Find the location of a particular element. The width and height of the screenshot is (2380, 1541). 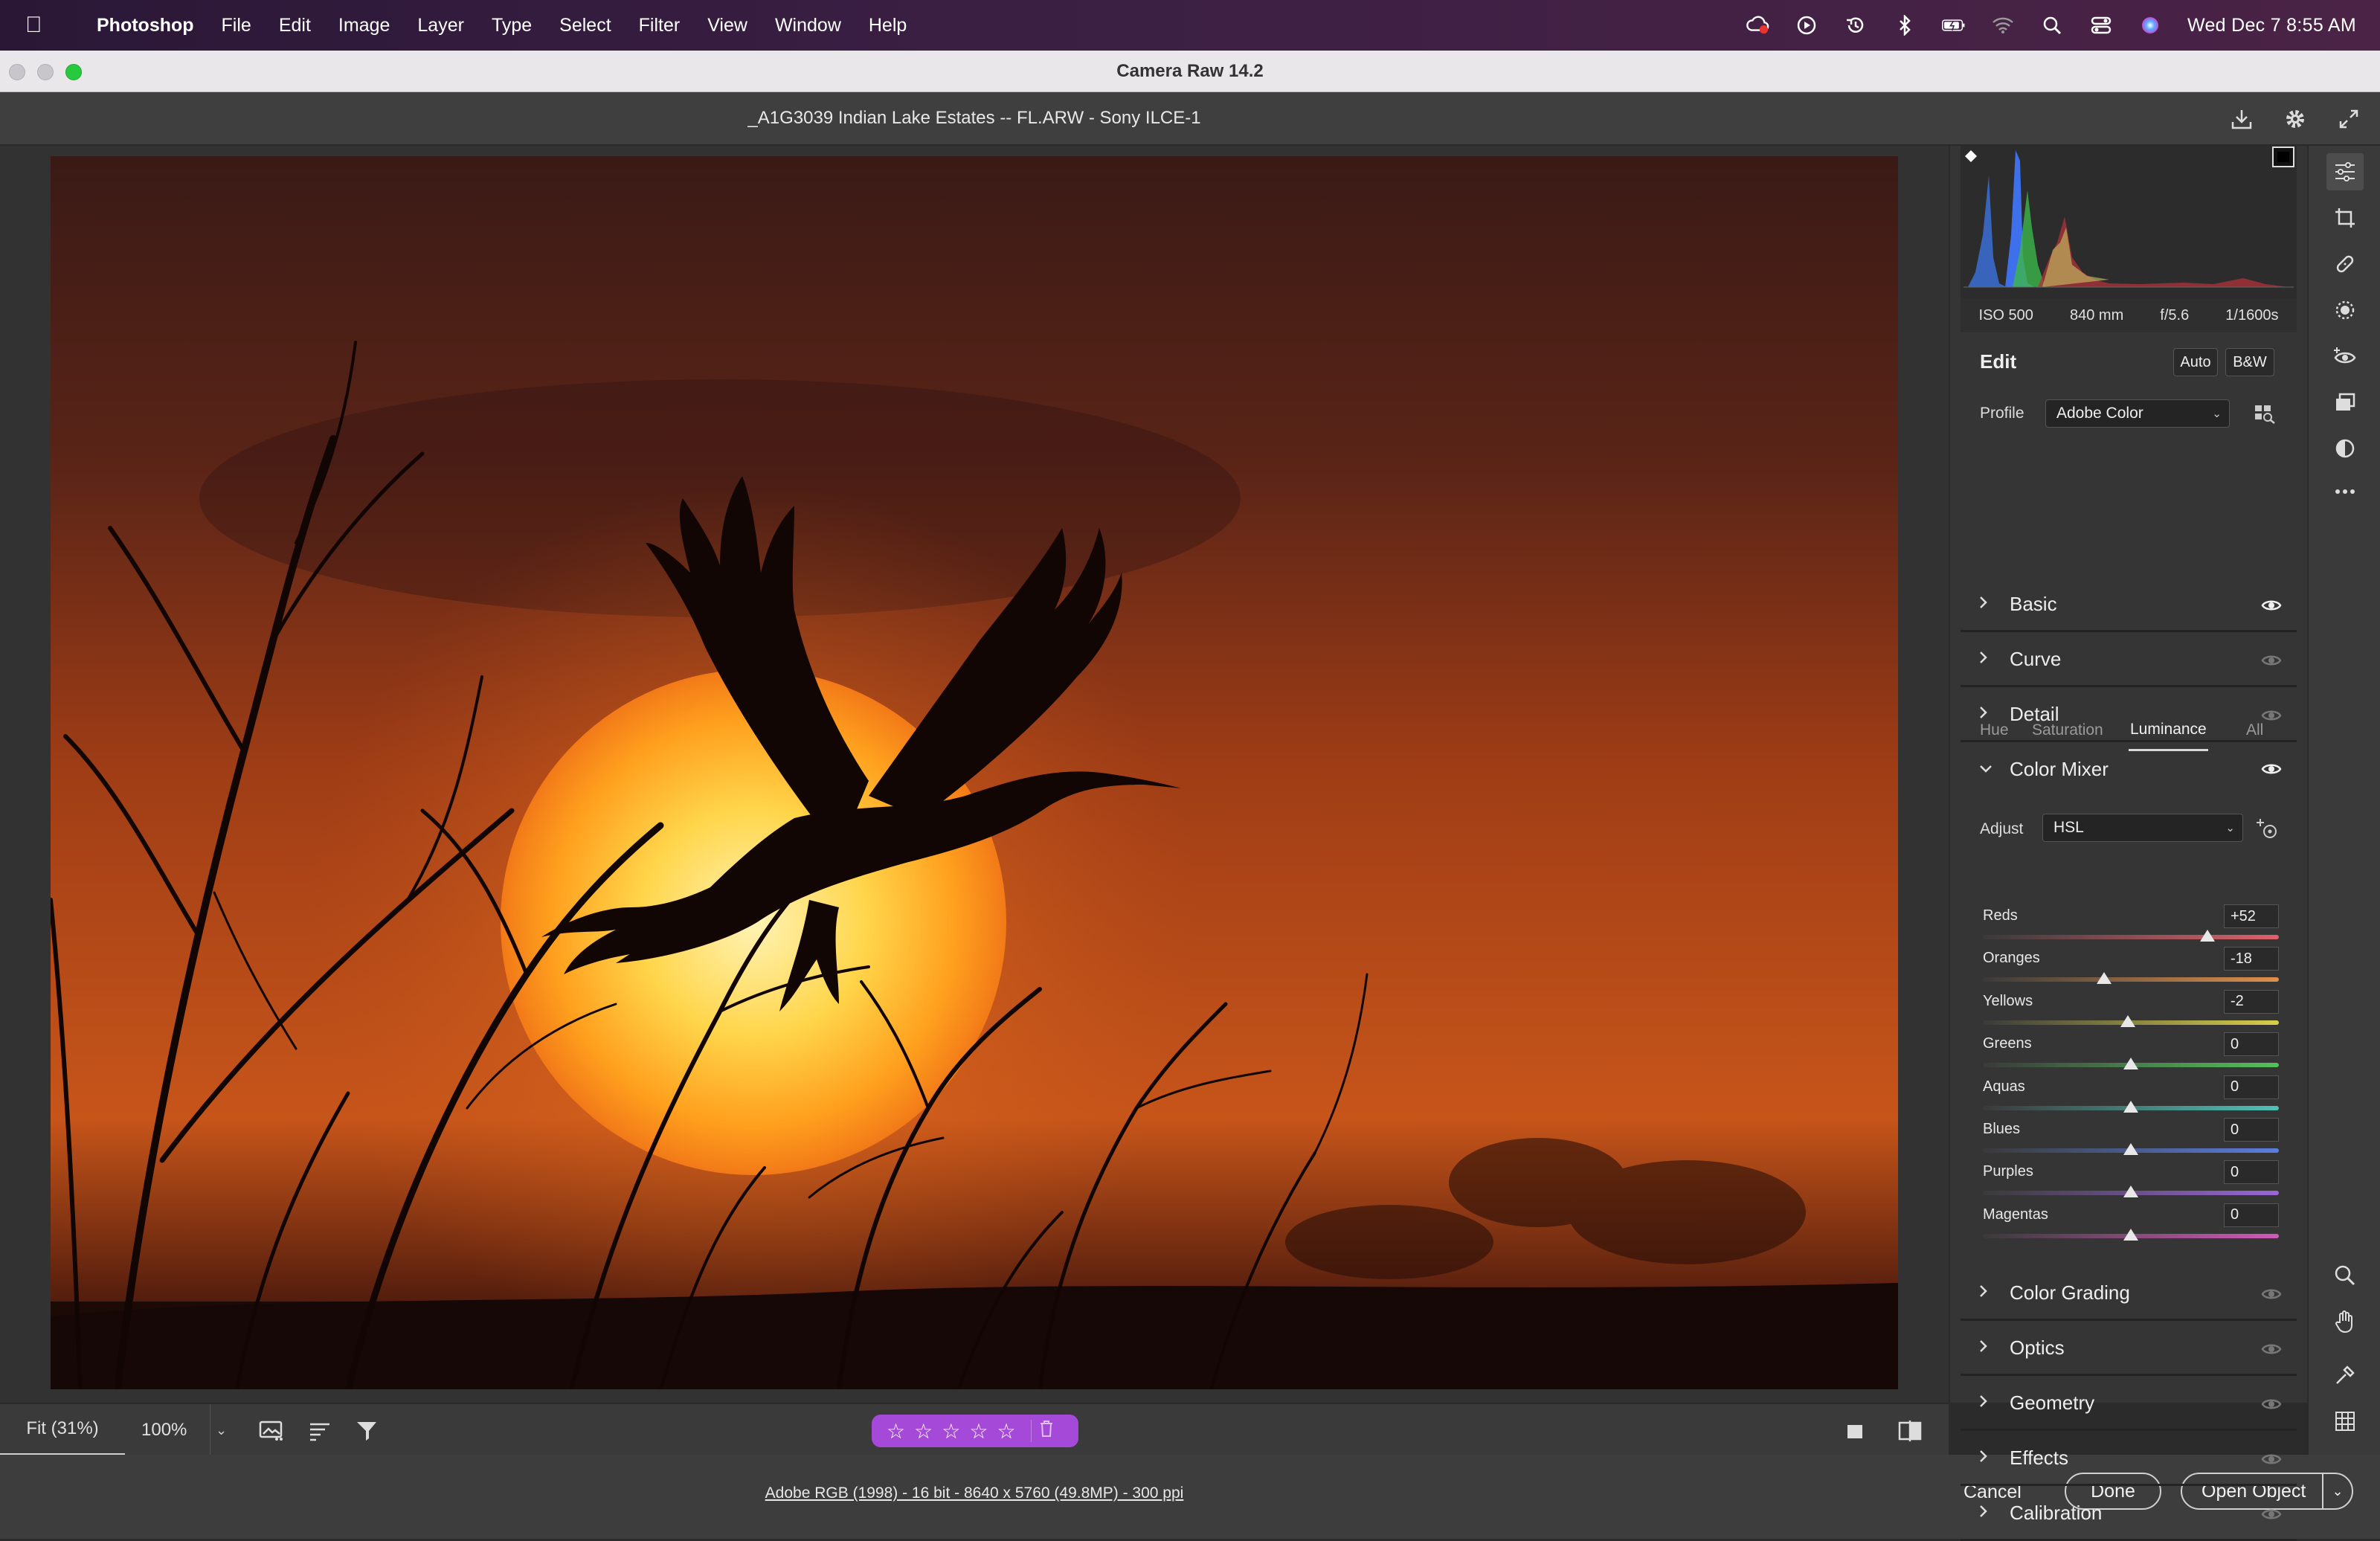

auto-button: Auto is located at coordinates (2196, 362).